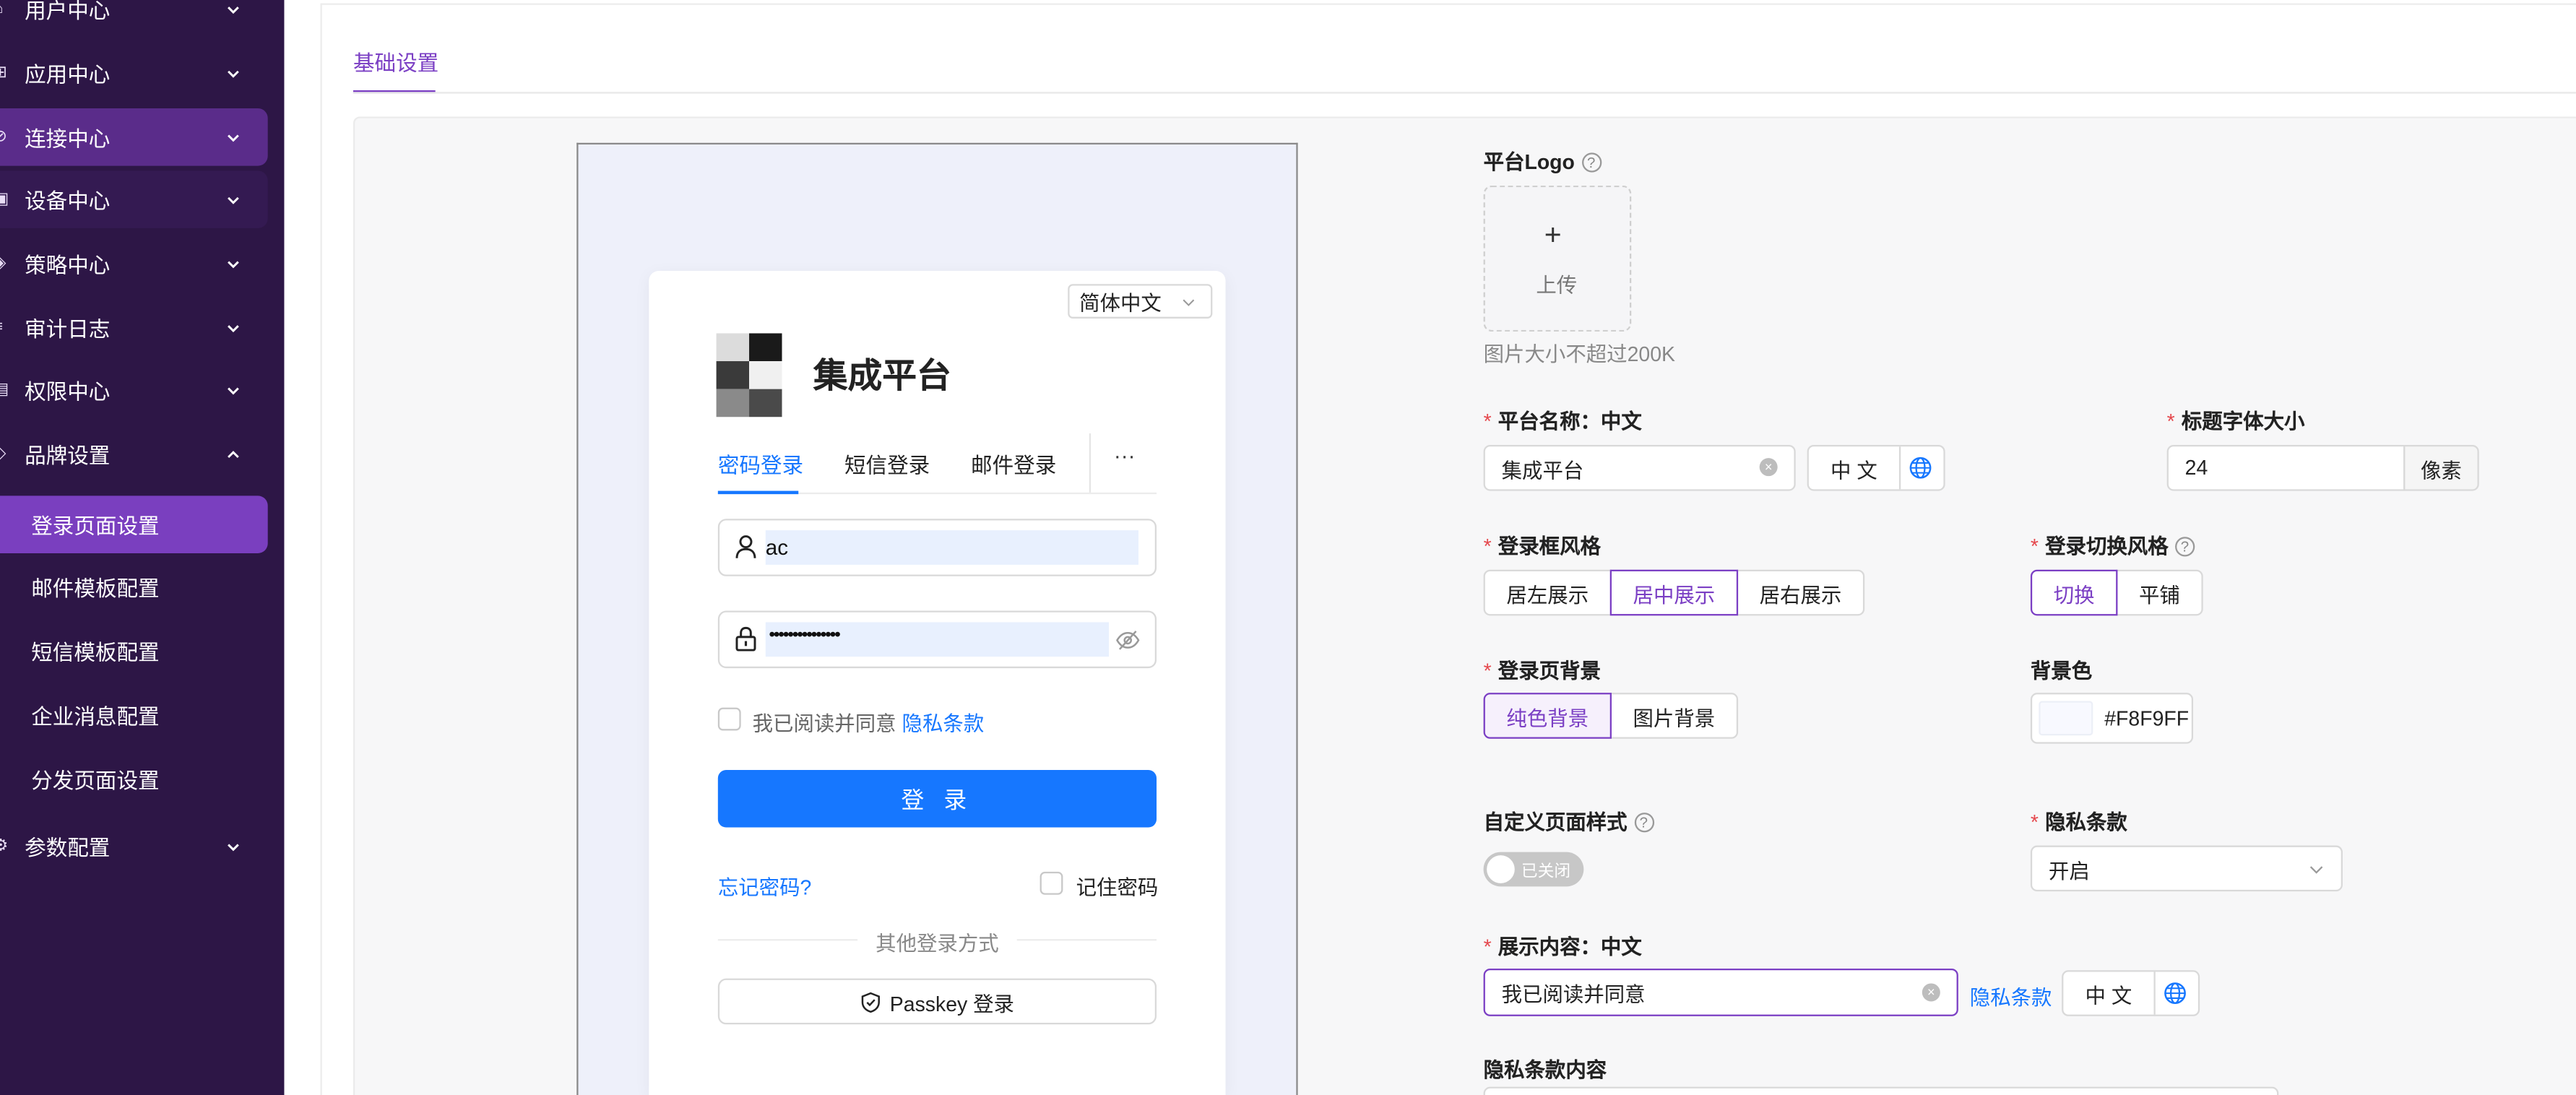 The width and height of the screenshot is (2576, 1095). What do you see at coordinates (1542, 546) in the screenshot?
I see `box-style-label: * 登录框风格` at bounding box center [1542, 546].